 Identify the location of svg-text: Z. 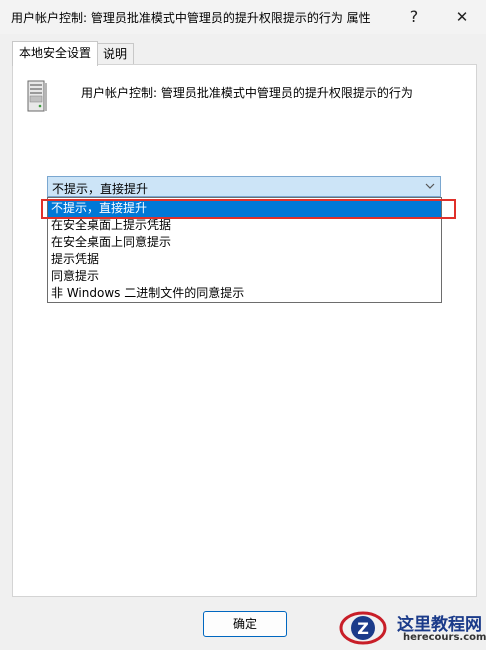
(363, 628).